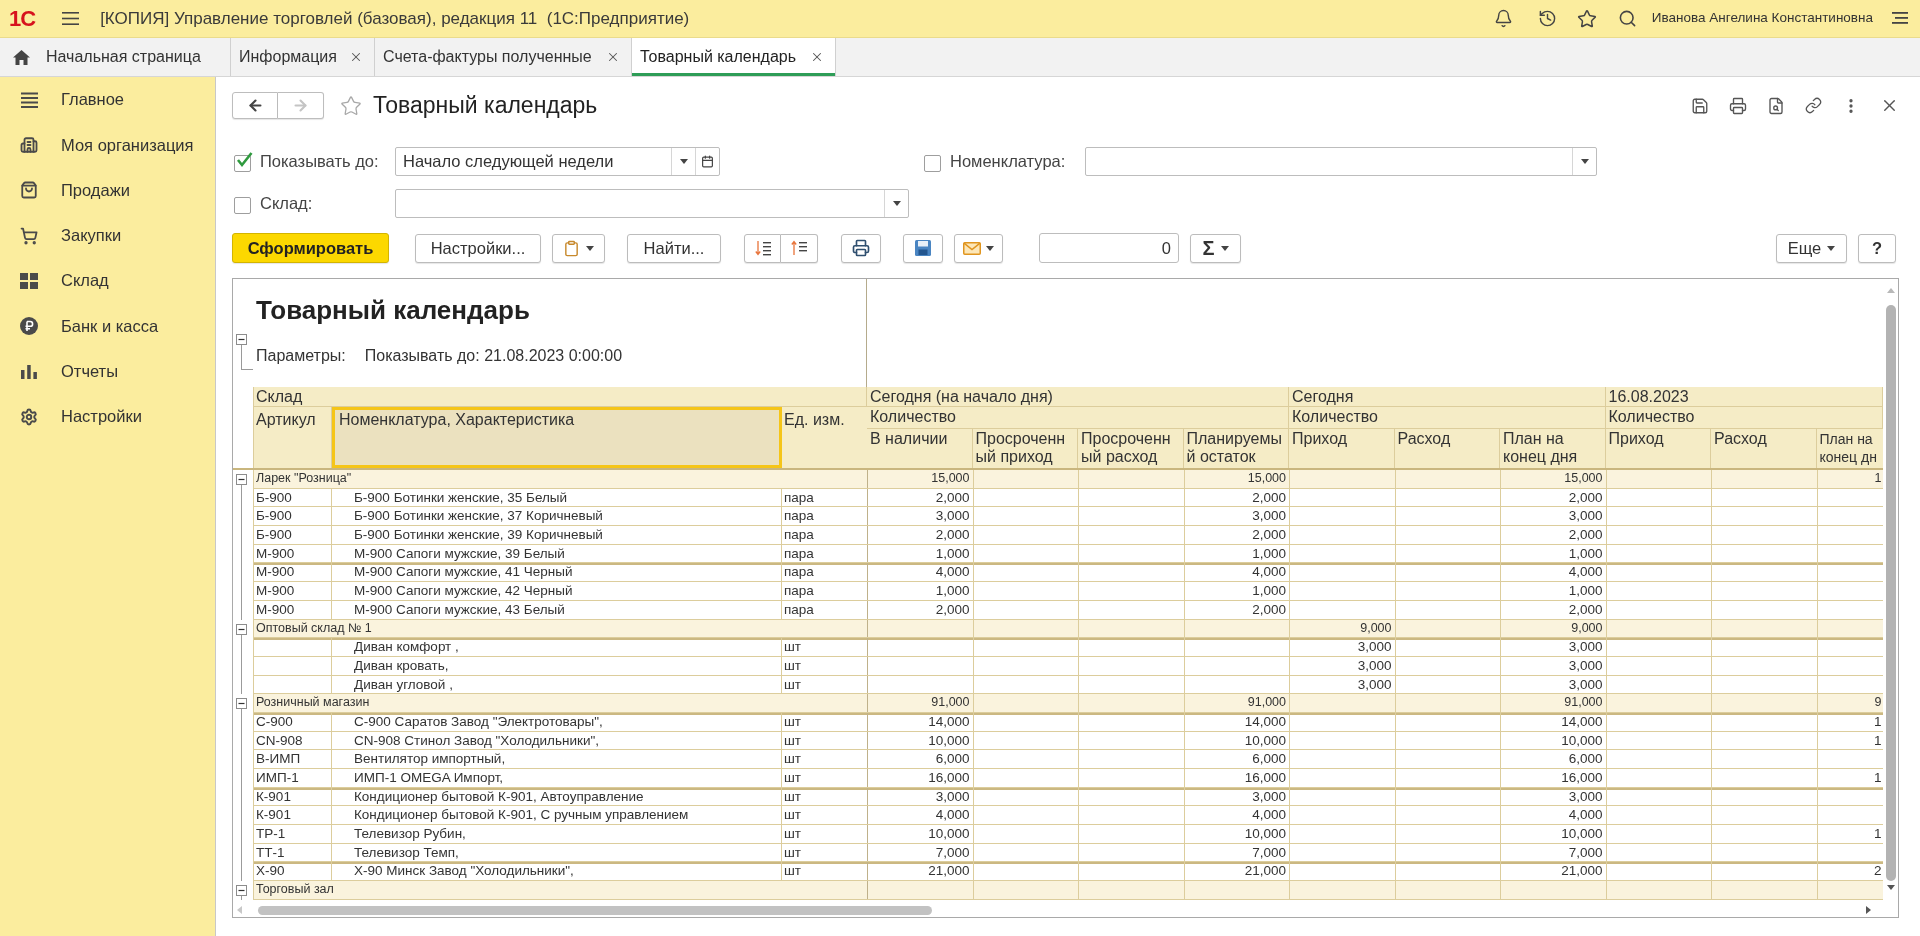 This screenshot has width=1920, height=936. Describe the element at coordinates (1890, 887) in the screenshot. I see `scroll-down-icon` at that location.